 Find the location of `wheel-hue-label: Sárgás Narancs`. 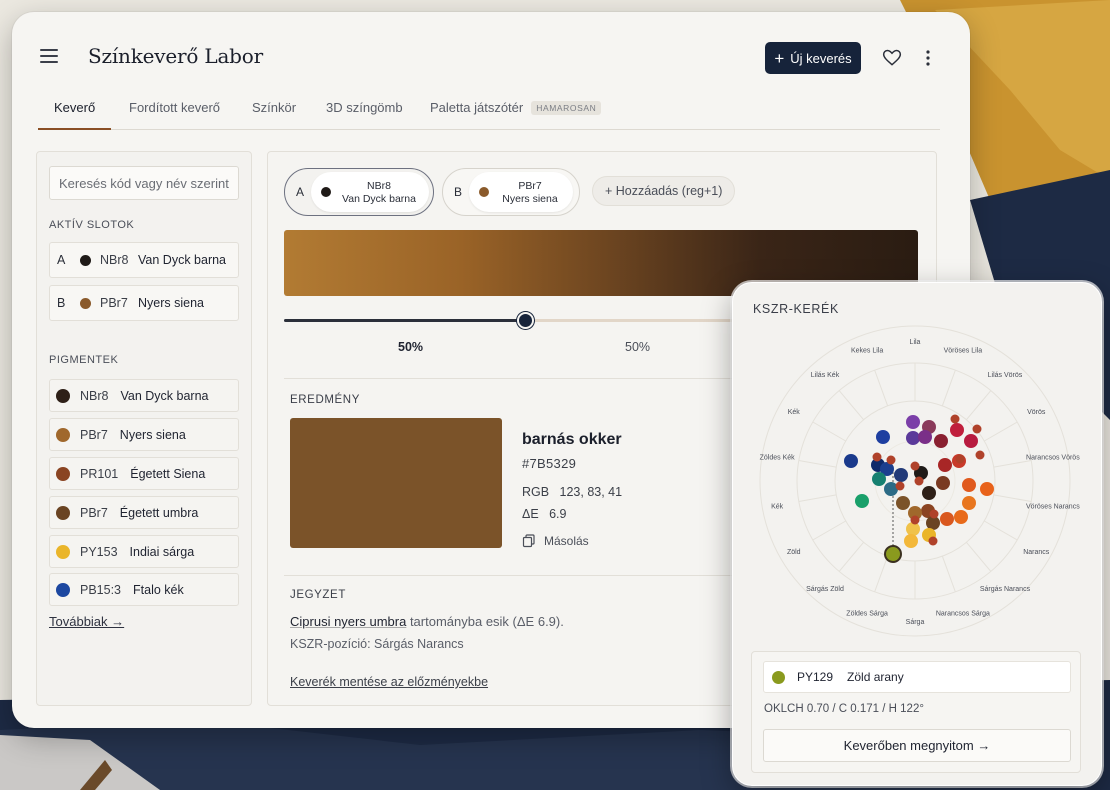

wheel-hue-label: Sárgás Narancs is located at coordinates (1005, 589).